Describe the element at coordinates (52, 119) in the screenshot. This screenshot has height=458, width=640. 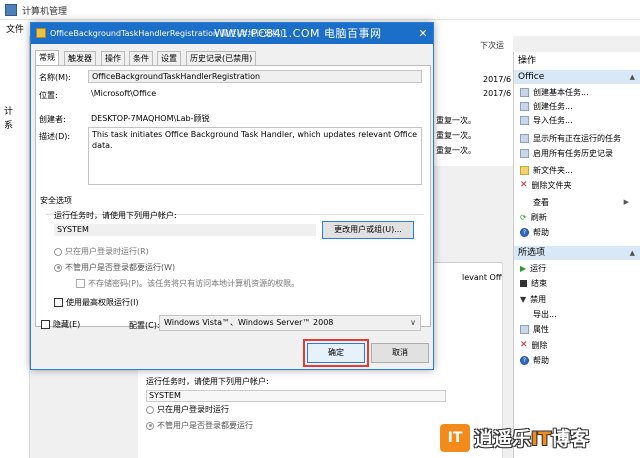
I see `author-label: 创建者:` at that location.